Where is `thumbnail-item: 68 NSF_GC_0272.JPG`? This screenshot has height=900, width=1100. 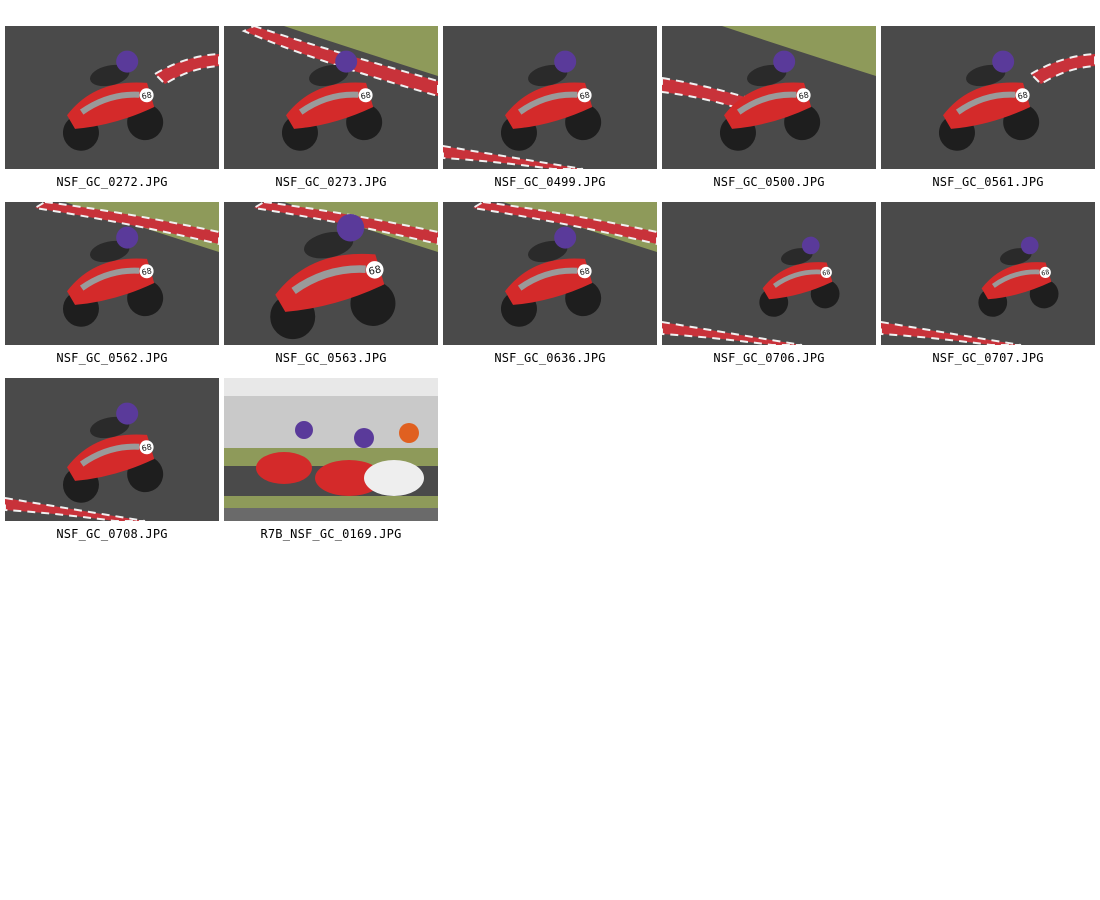
thumbnail-item: 68 NSF_GC_0272.JPG is located at coordinates (112, 114).